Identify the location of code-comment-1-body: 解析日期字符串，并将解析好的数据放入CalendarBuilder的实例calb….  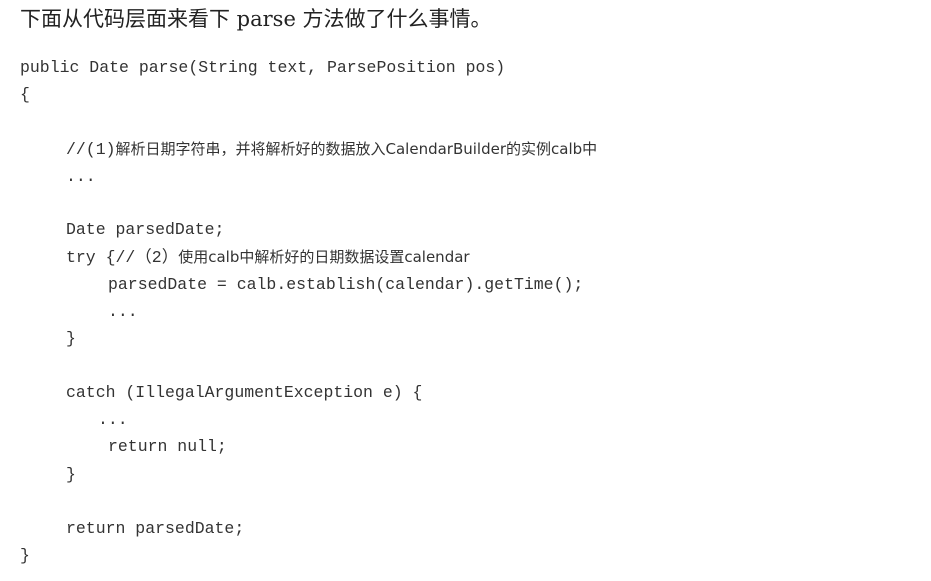
(356, 149).